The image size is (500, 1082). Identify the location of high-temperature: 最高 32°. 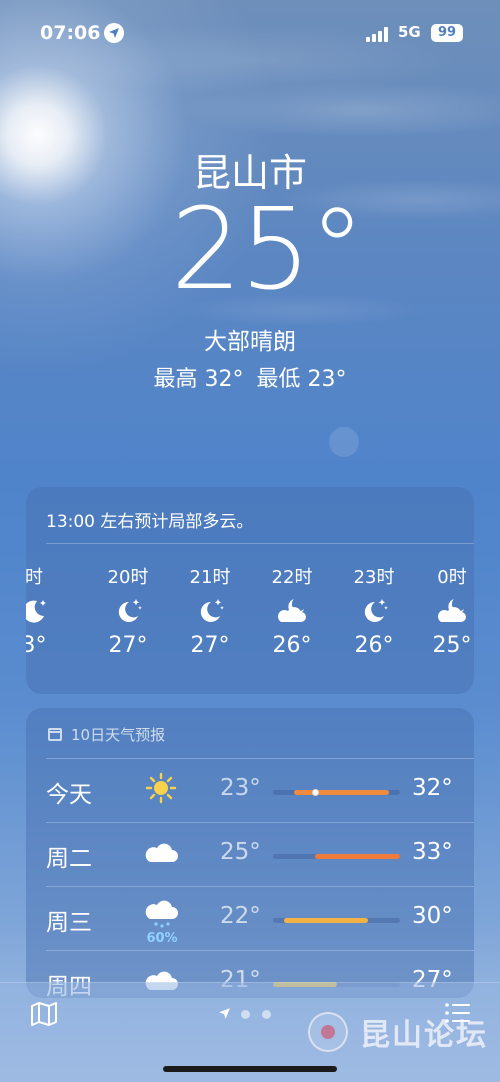
(198, 379).